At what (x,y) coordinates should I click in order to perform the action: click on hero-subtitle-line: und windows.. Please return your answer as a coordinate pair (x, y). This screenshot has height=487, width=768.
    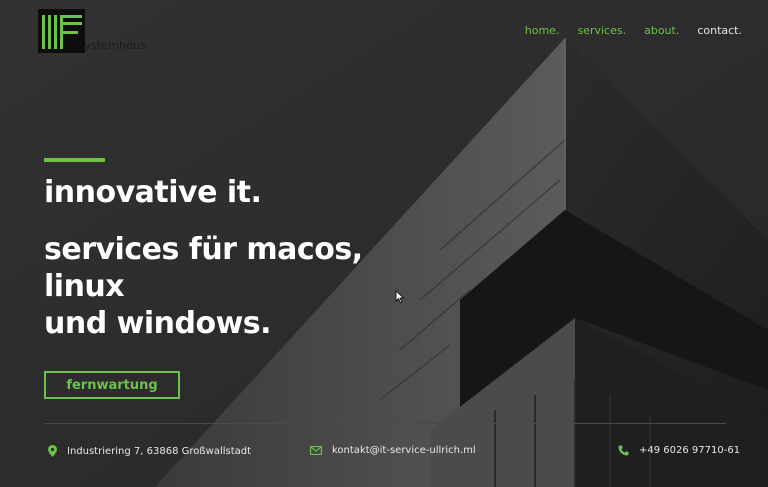
    Looking at the image, I should click on (158, 323).